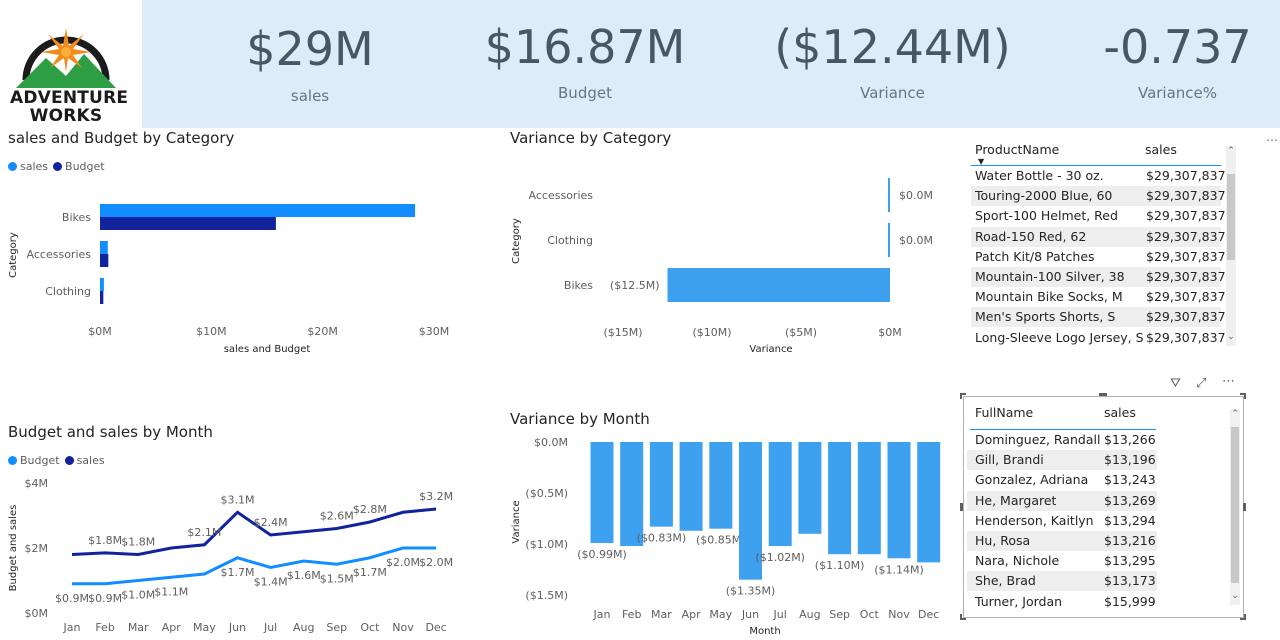 Image resolution: width=1280 pixels, height=640 pixels. What do you see at coordinates (1098, 196) in the screenshot?
I see `table-row: Touring-2000 Blue, 60 $29,307,837` at bounding box center [1098, 196].